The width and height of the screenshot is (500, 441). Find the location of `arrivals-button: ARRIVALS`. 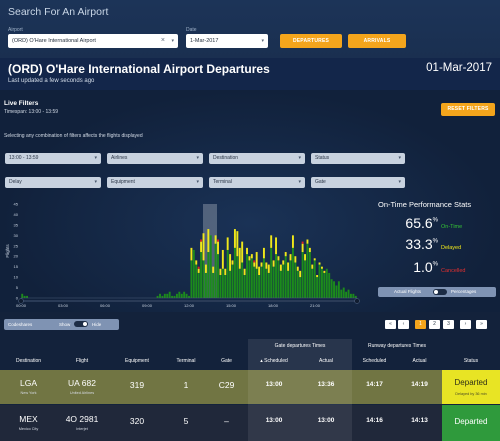

arrivals-button: ARRIVALS is located at coordinates (377, 41).